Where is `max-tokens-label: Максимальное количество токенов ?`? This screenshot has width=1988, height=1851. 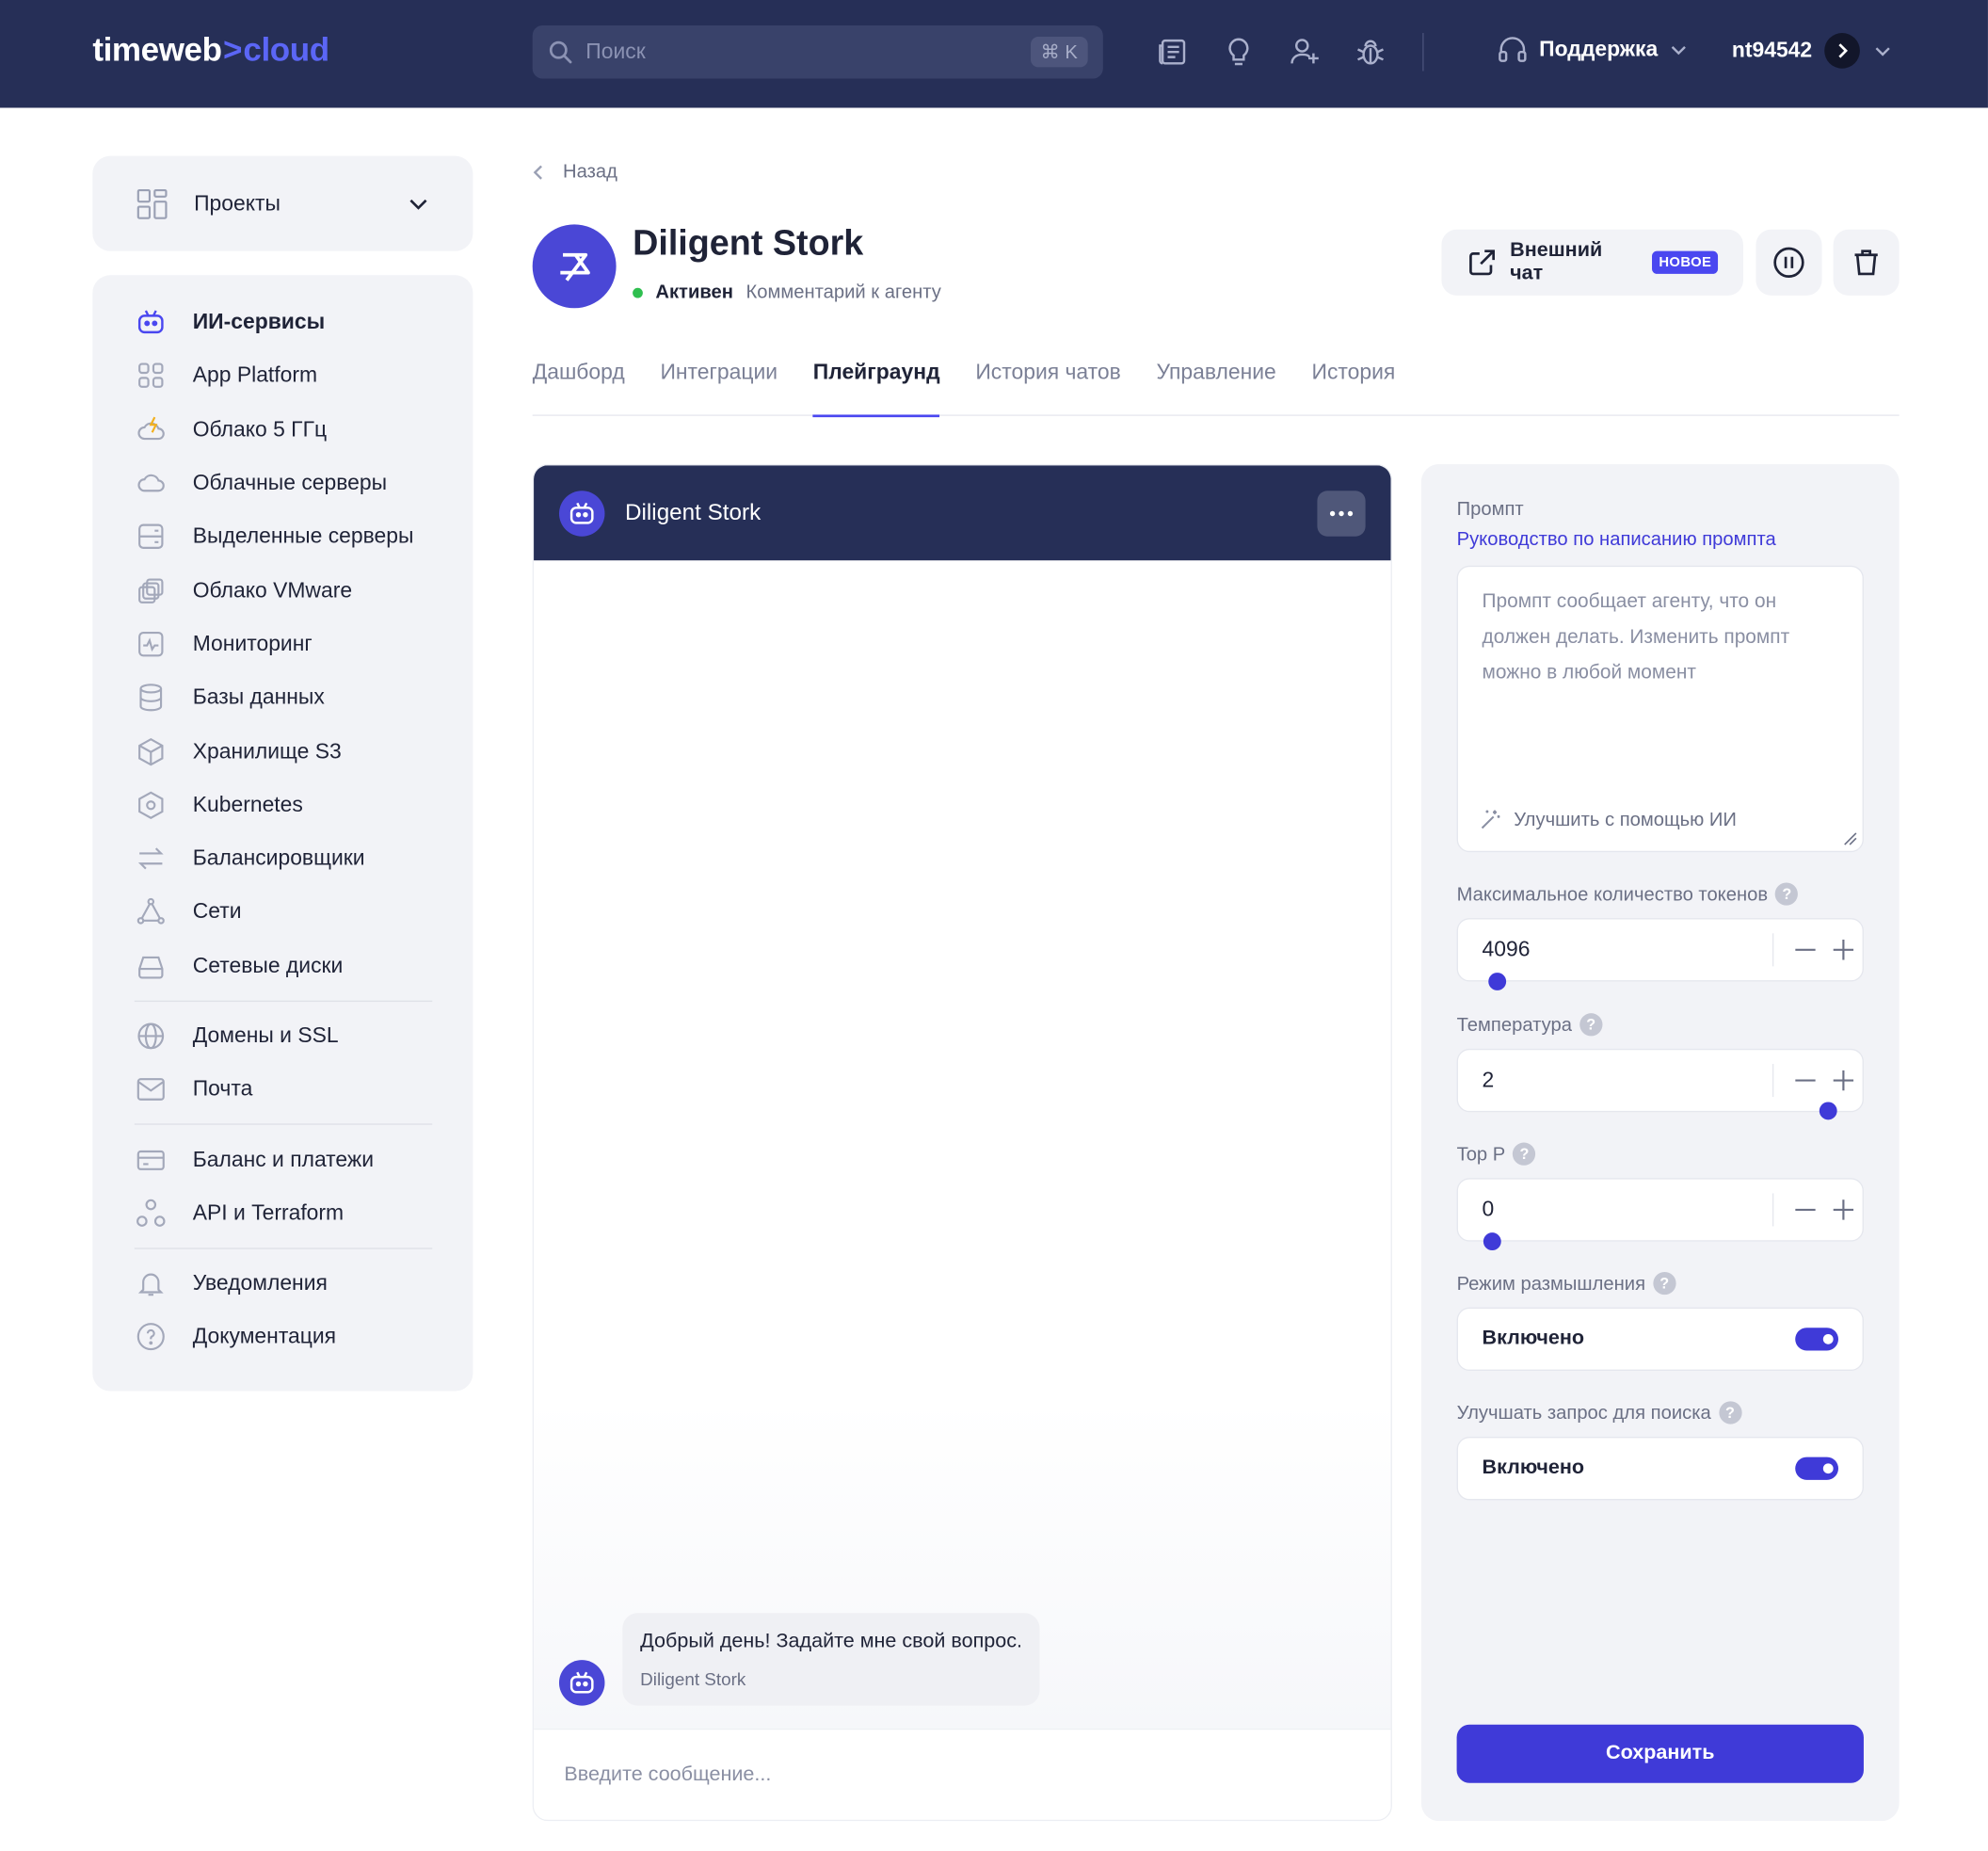 max-tokens-label: Максимальное количество токенов ? is located at coordinates (1627, 894).